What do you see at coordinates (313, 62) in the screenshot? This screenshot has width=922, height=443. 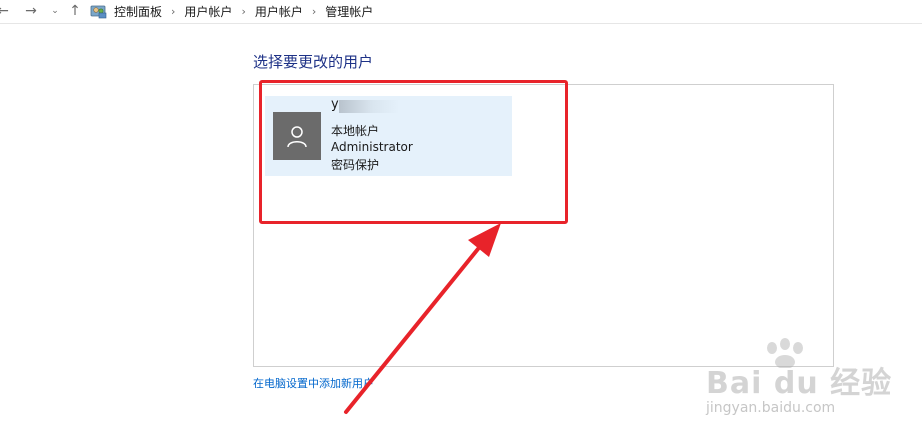 I see `page-title: 选择要更改的用户` at bounding box center [313, 62].